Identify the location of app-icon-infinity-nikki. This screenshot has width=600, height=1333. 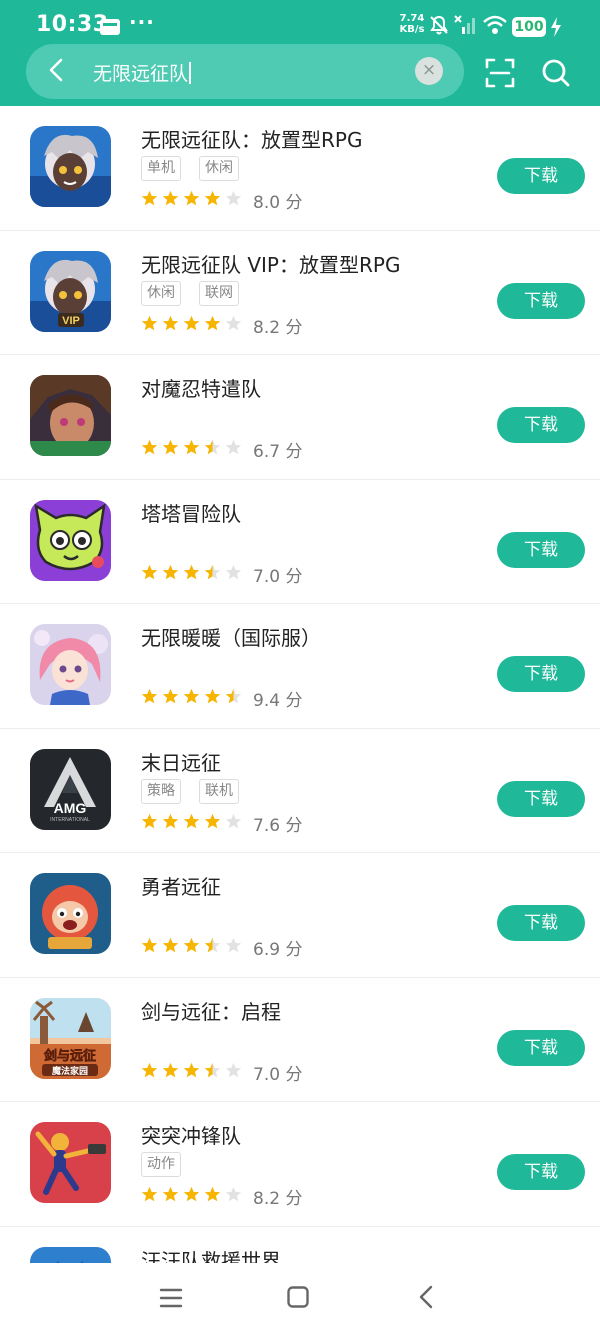
(70, 664).